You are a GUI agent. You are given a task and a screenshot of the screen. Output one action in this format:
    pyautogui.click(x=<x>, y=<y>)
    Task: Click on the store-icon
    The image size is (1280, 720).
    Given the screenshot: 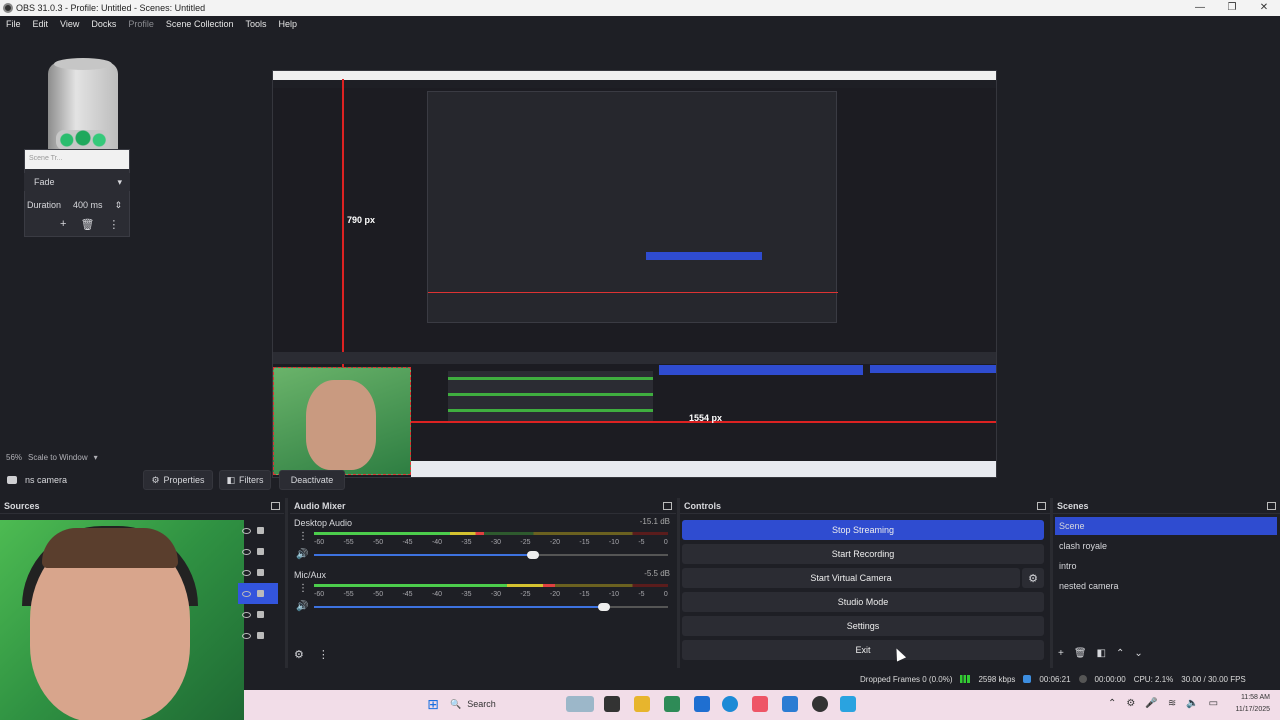 What is the action you would take?
    pyautogui.click(x=702, y=704)
    